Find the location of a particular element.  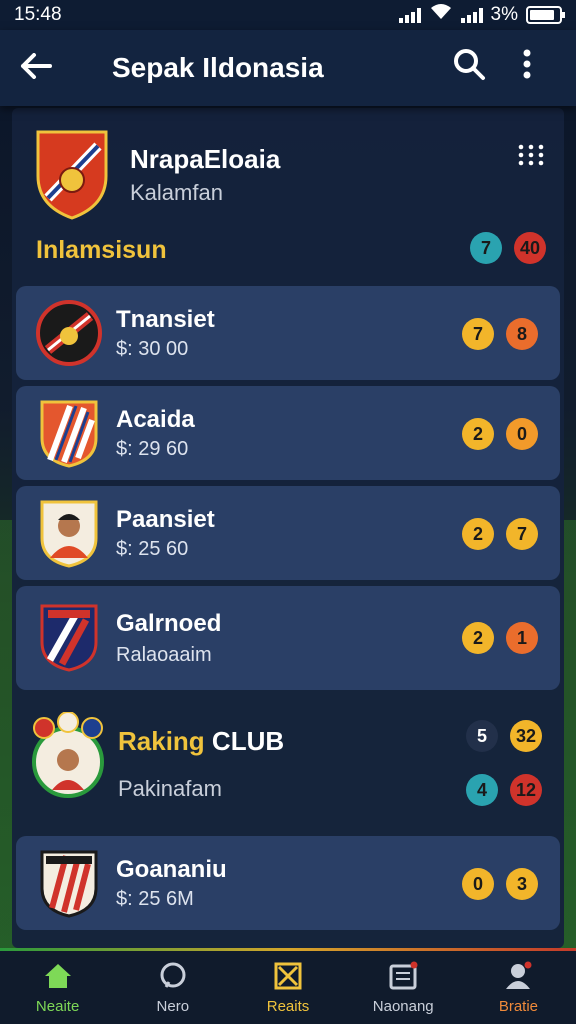

club-value: $: 29 60 is located at coordinates (152, 449).